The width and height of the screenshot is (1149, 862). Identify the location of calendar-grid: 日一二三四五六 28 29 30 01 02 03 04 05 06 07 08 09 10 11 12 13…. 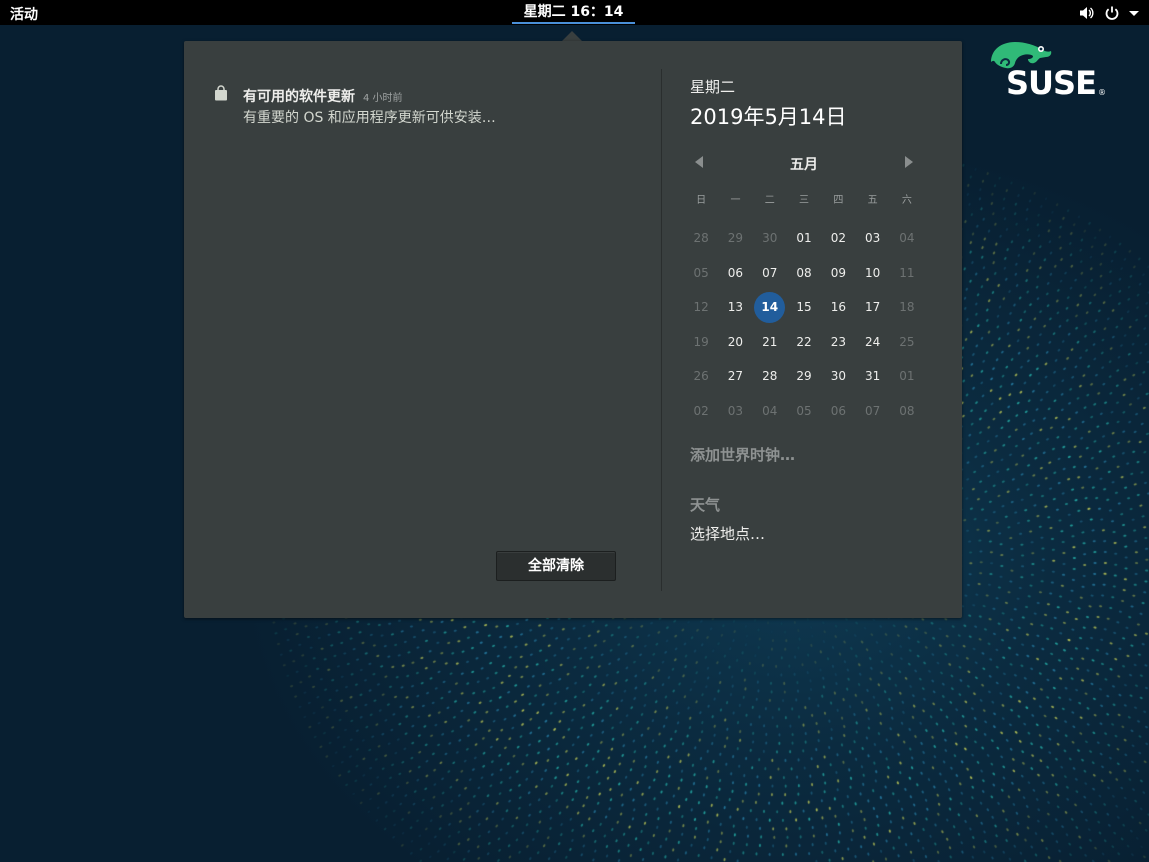
(804, 309).